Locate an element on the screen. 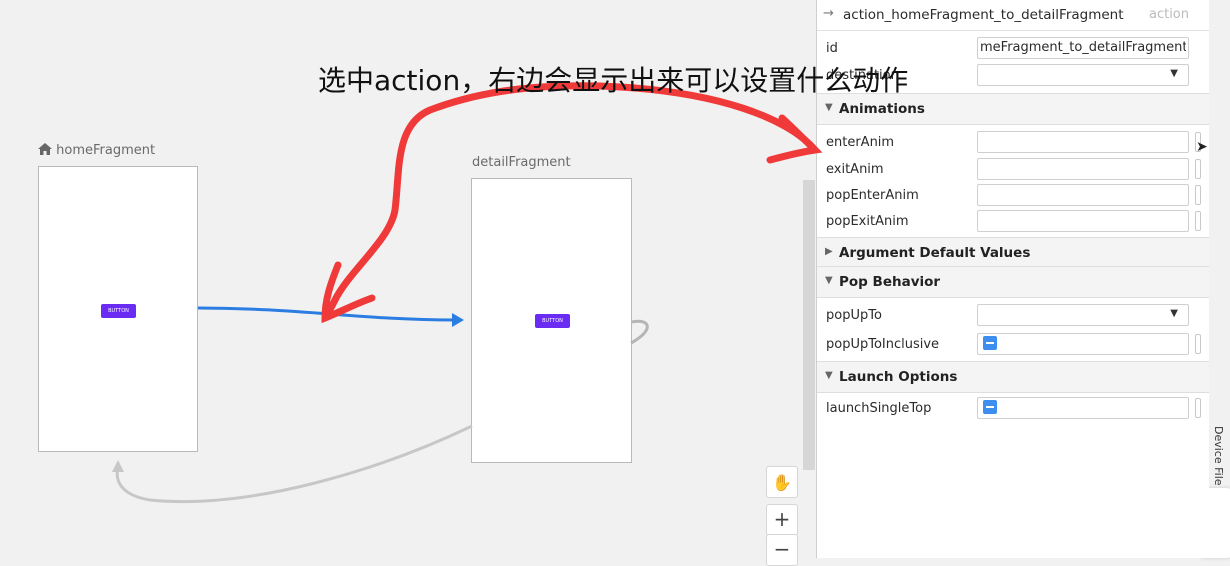 This screenshot has height=566, width=1230. annotation-text: 选中action，右边会显示出来可以设置什么动作 is located at coordinates (613, 80).